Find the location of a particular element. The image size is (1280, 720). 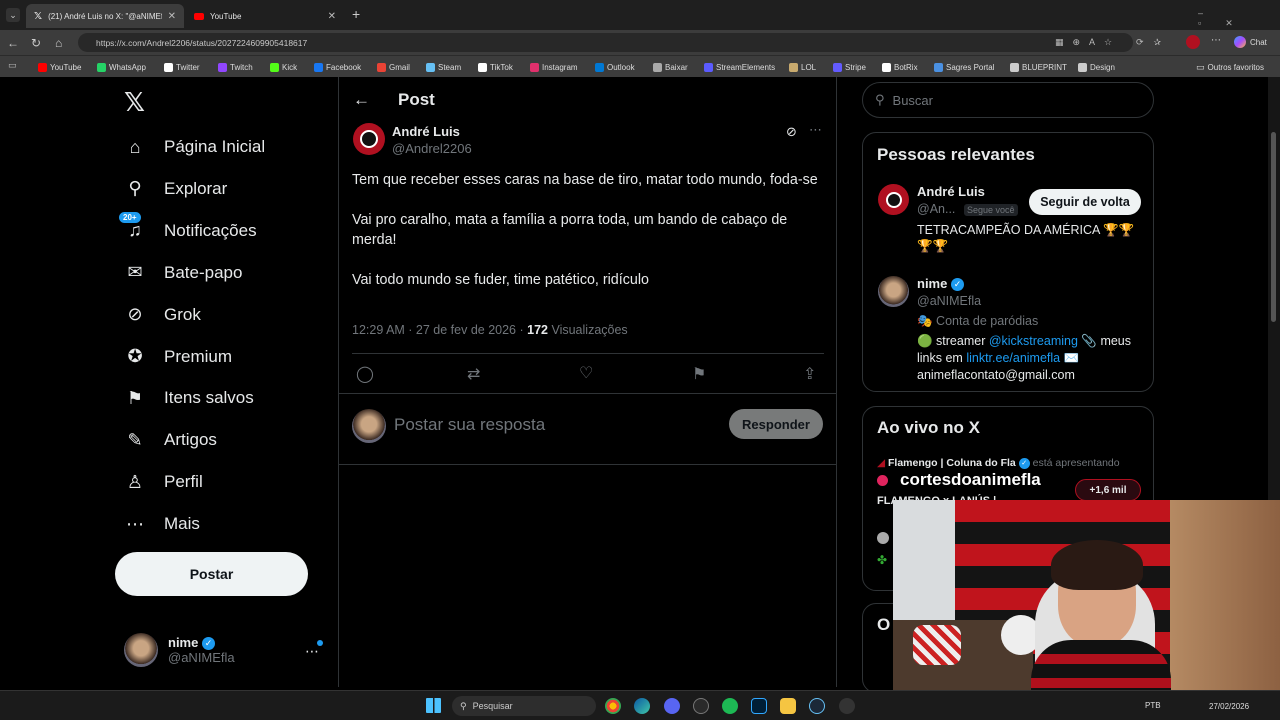

author-name: André Luis is located at coordinates (426, 131).